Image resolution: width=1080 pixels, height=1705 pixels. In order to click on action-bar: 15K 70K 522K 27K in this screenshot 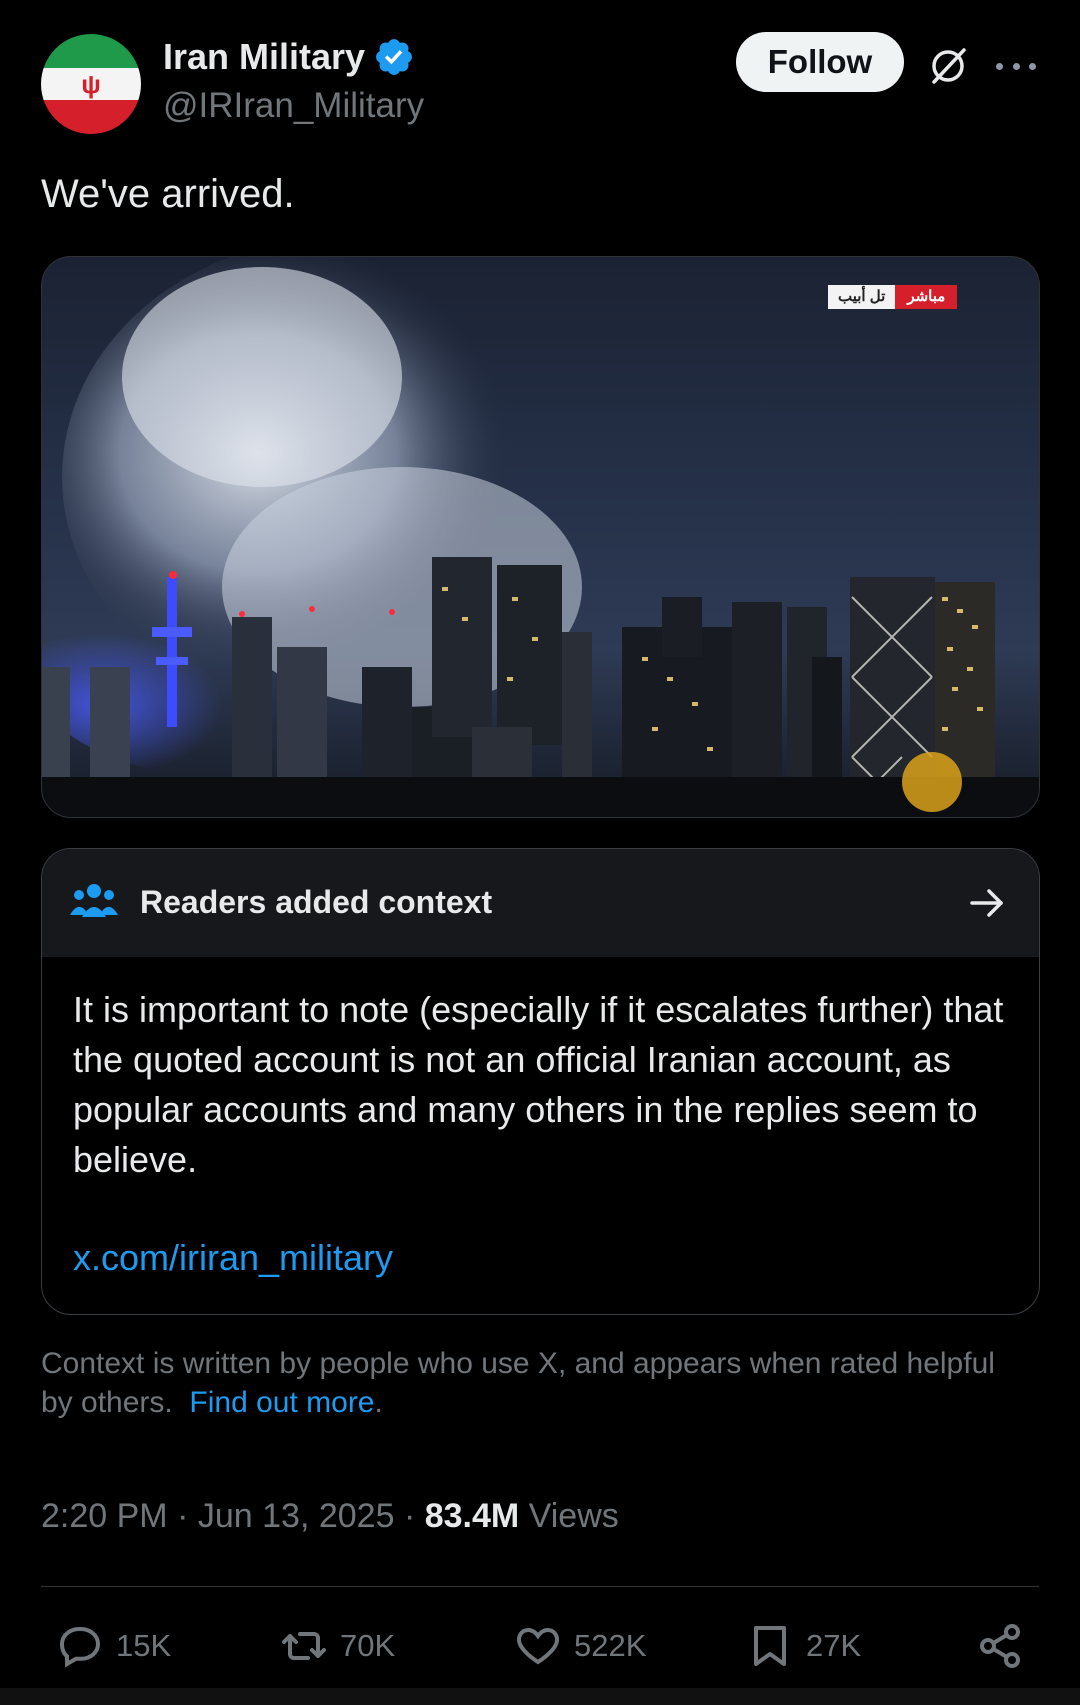, I will do `click(540, 1650)`.